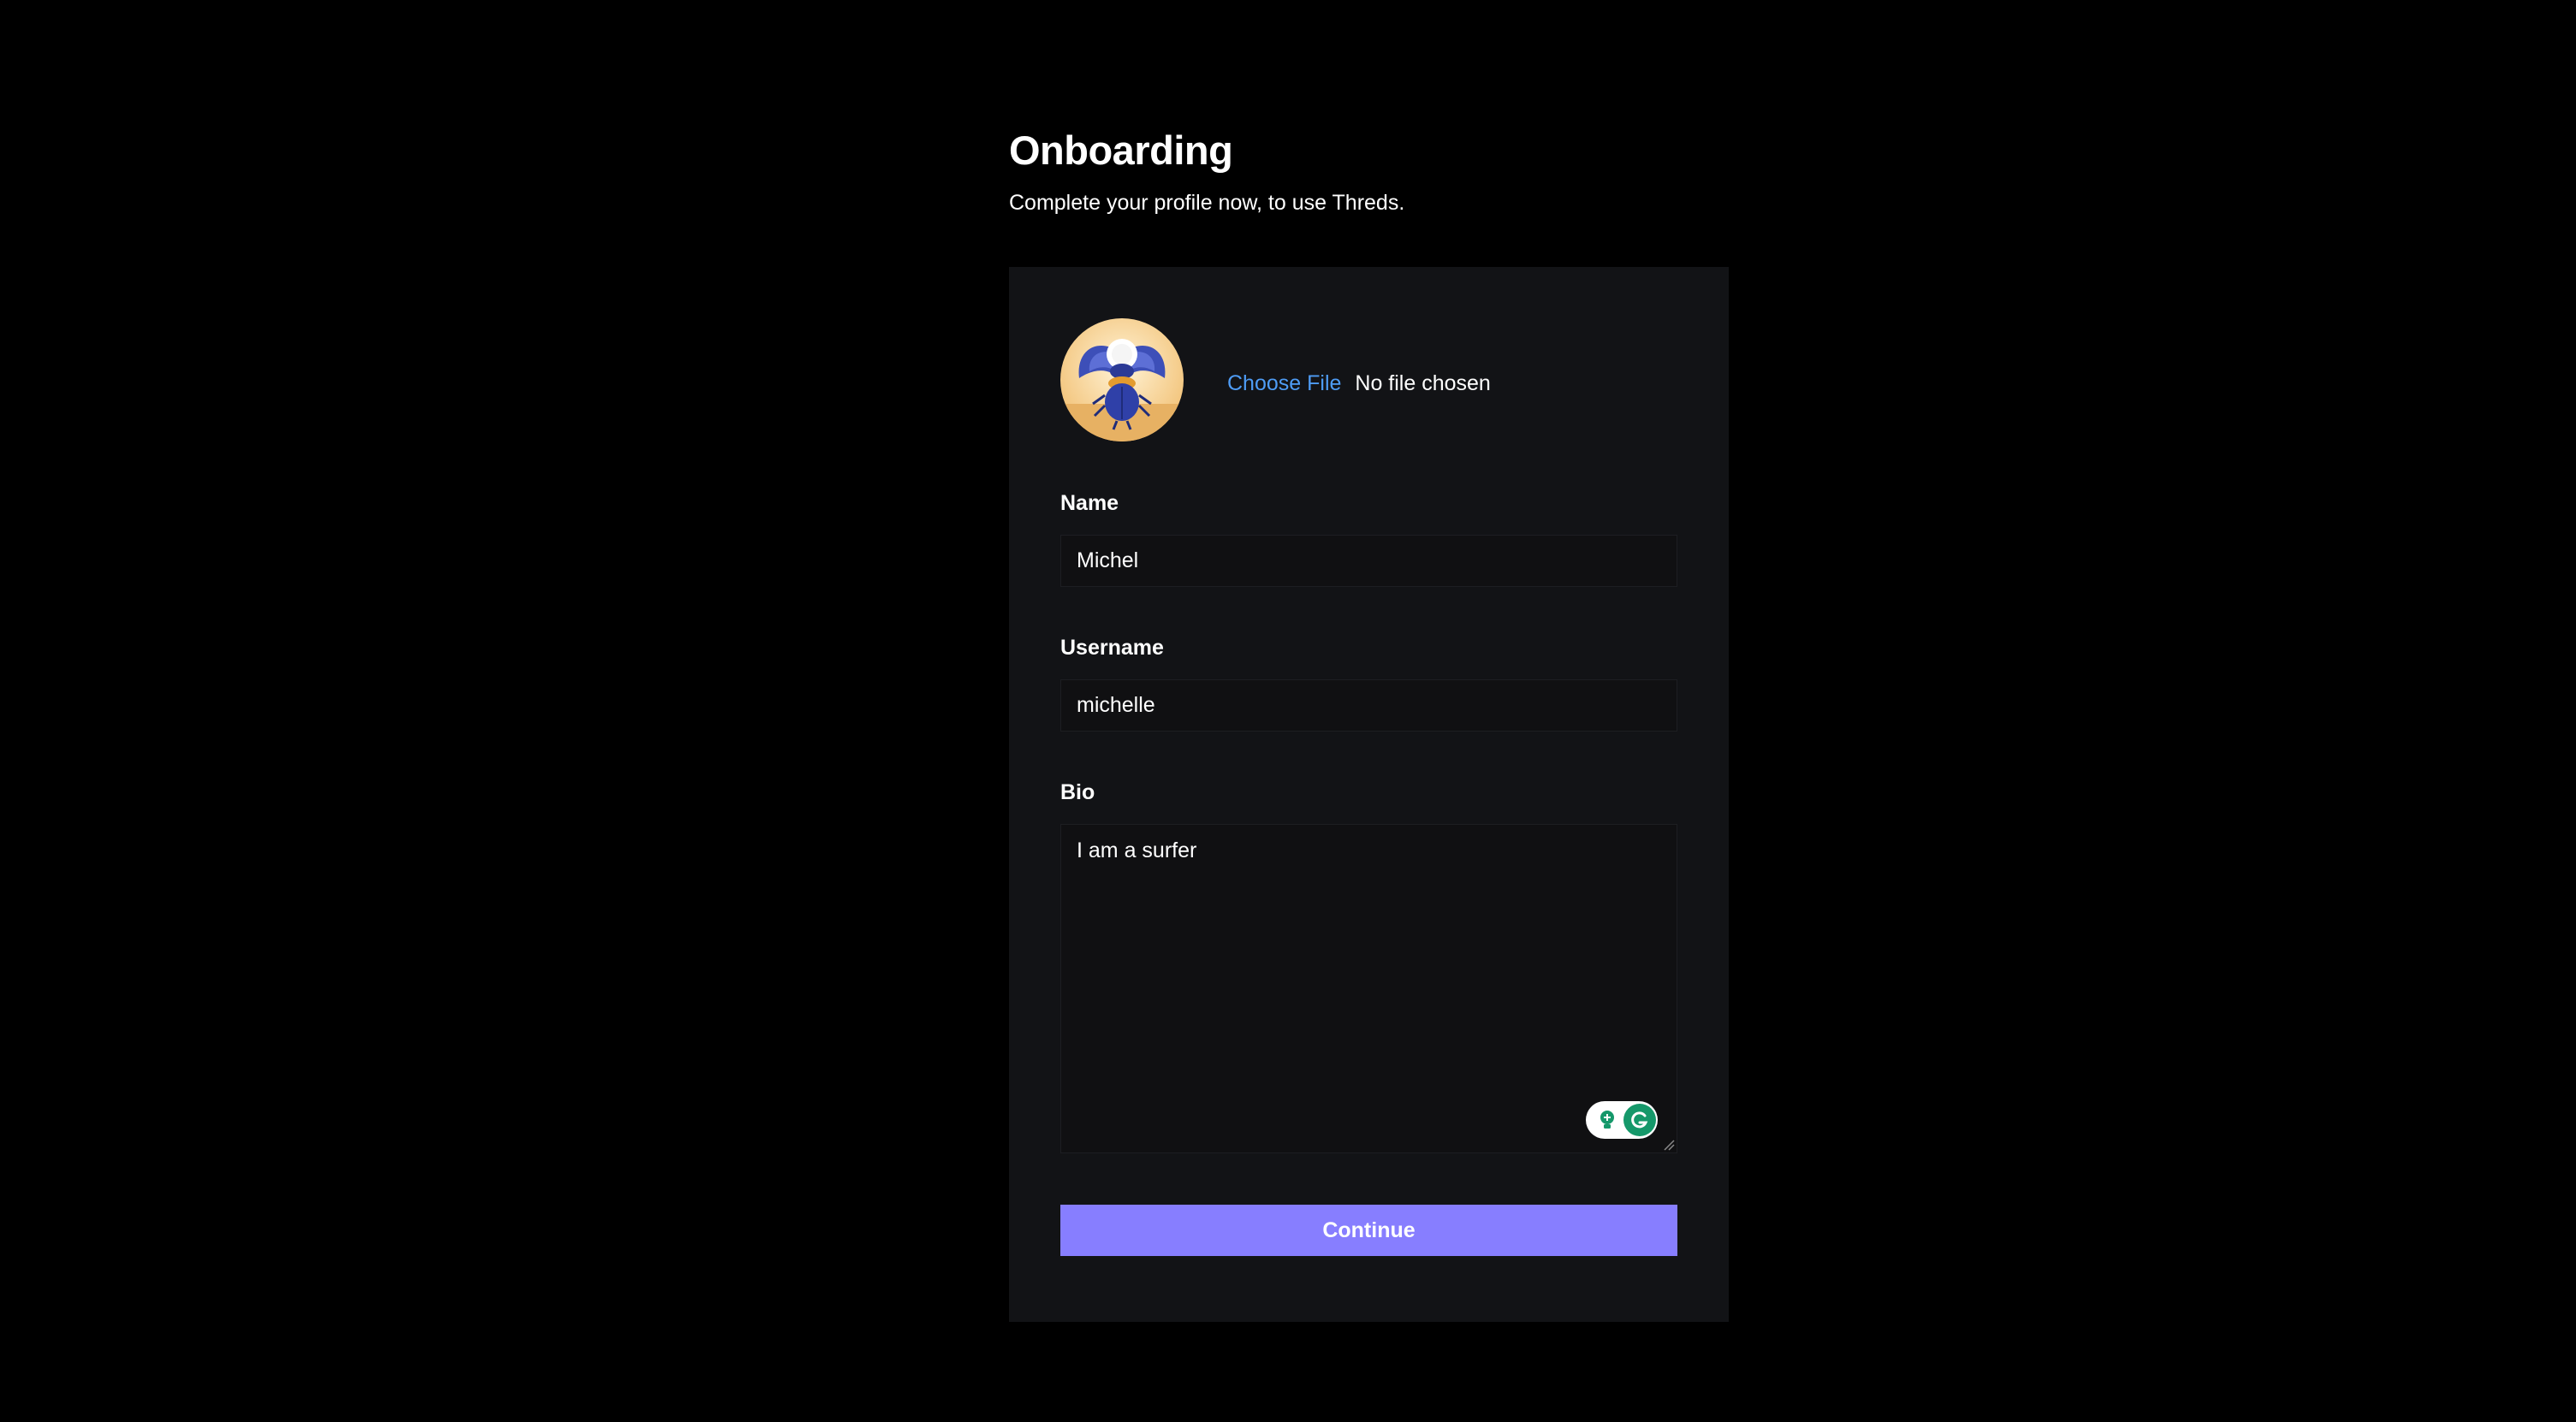  What do you see at coordinates (1089, 503) in the screenshot?
I see `name-label: Name` at bounding box center [1089, 503].